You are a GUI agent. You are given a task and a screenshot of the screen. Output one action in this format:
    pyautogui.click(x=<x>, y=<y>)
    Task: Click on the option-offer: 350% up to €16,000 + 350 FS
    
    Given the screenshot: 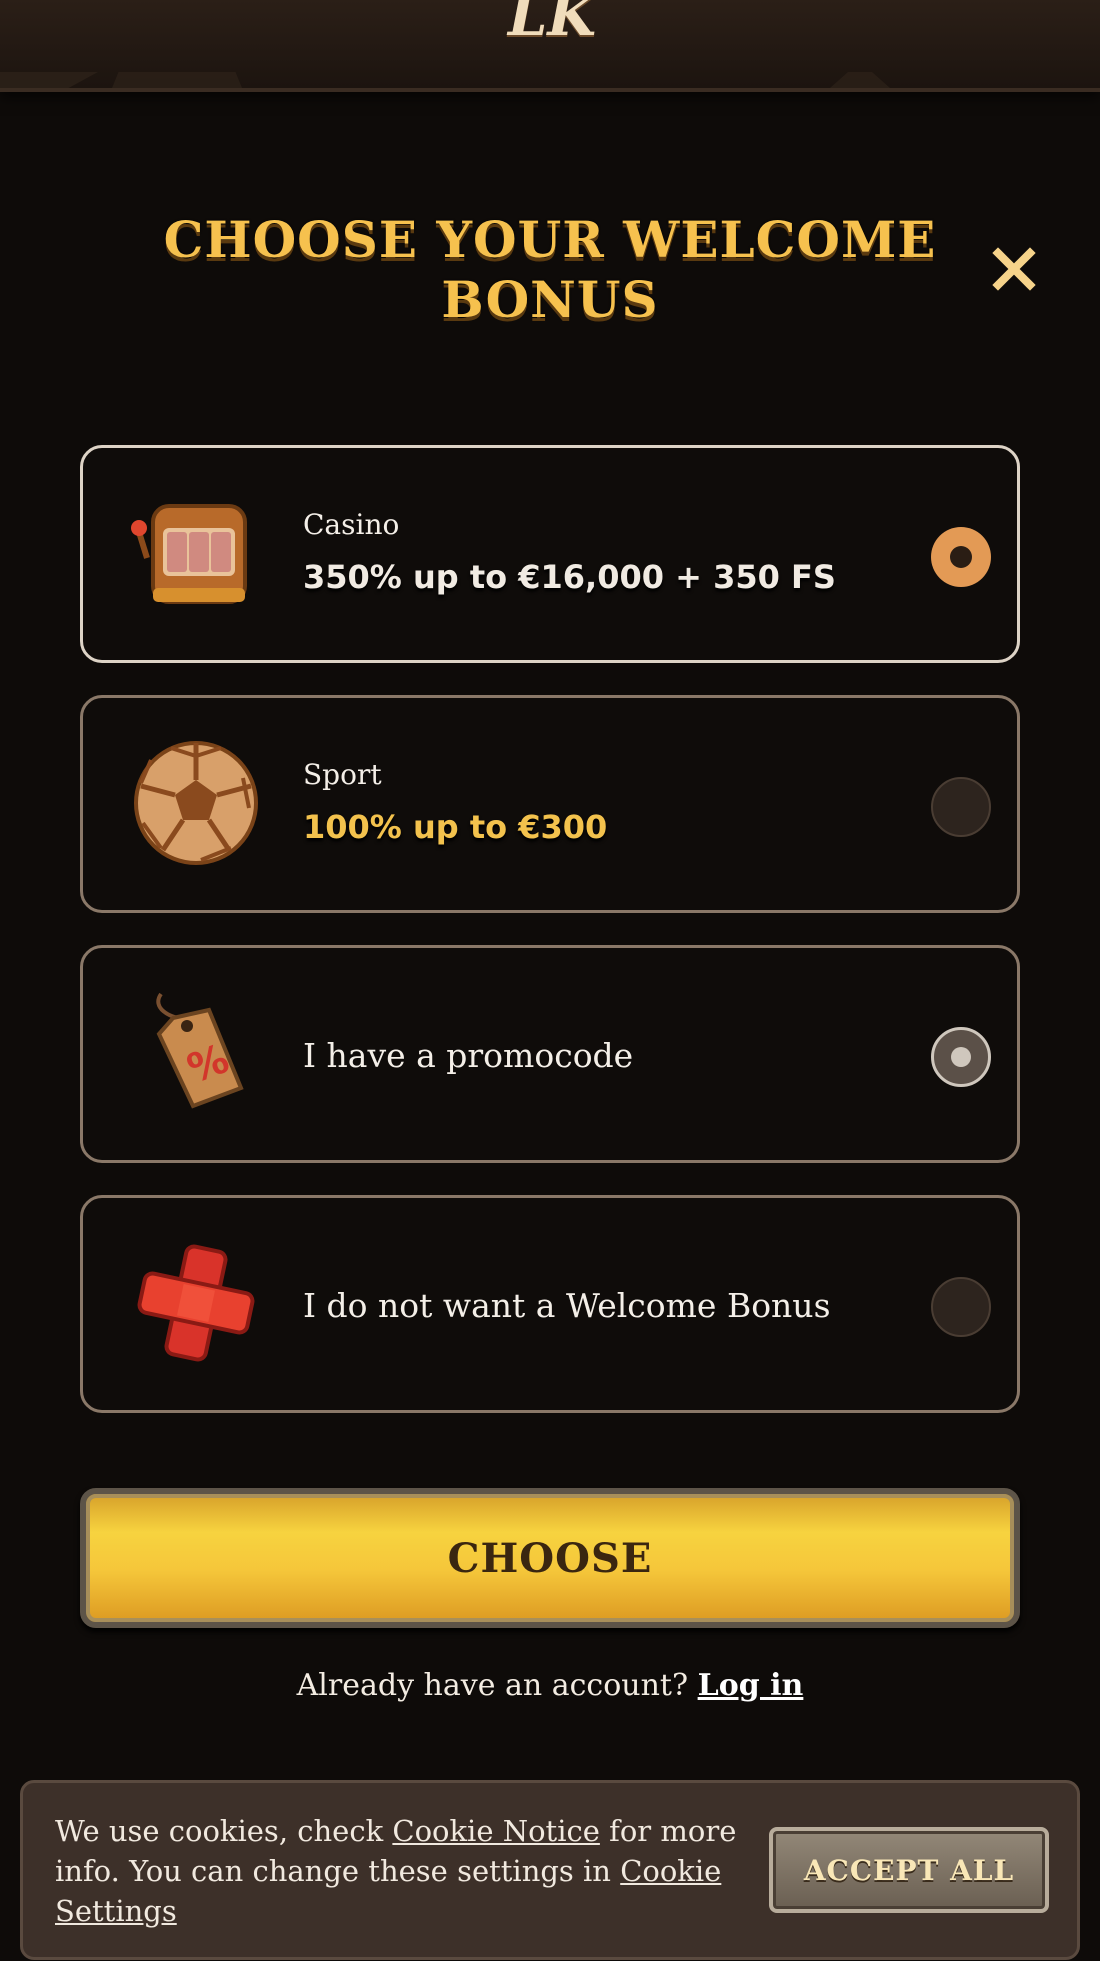 What is the action you would take?
    pyautogui.click(x=569, y=577)
    